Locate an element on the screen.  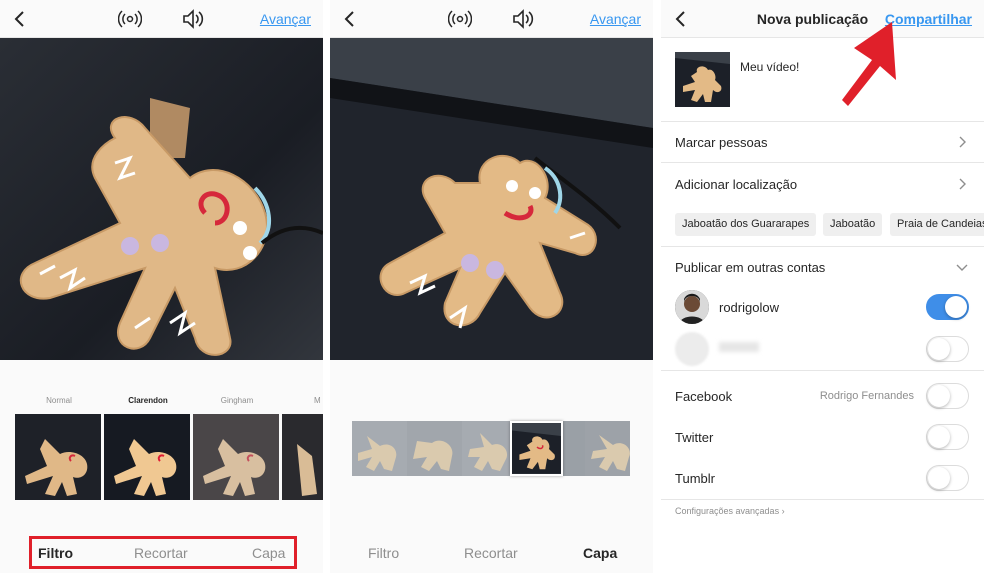
twitter-toggle is located at coordinates (947, 437).